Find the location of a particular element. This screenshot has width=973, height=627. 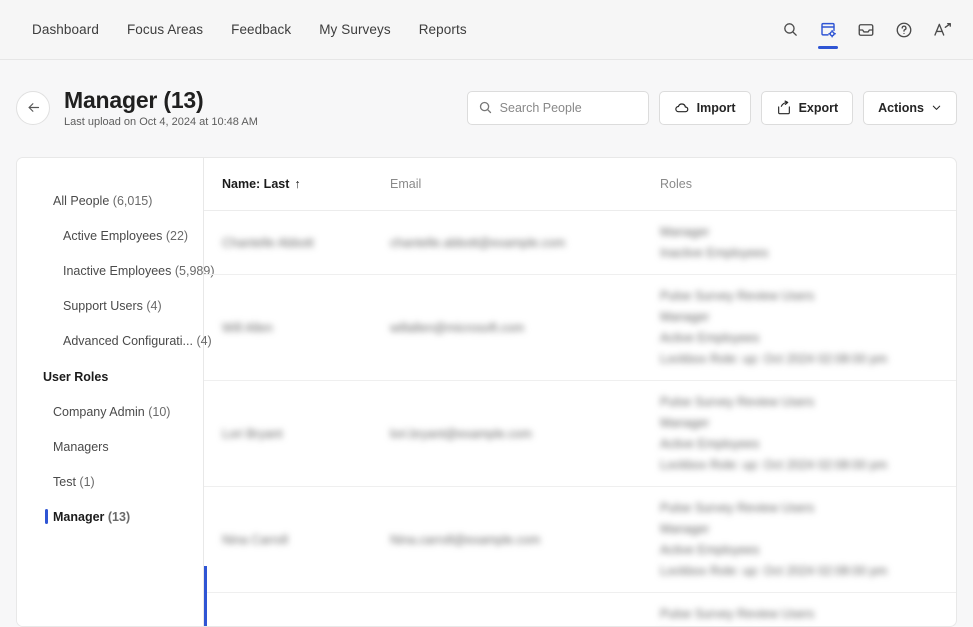

sidebar-item-inactive-employees: Inactive Employees (5,989) is located at coordinates (115, 271).